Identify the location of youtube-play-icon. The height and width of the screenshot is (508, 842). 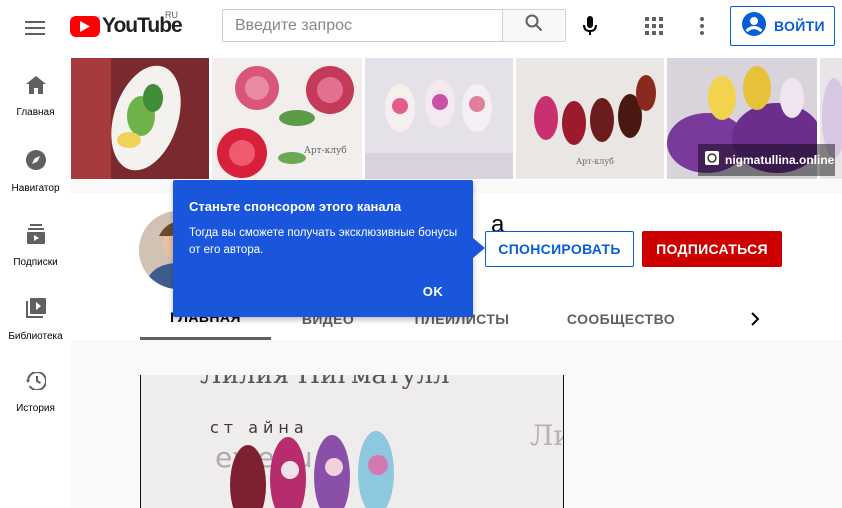
(85, 26).